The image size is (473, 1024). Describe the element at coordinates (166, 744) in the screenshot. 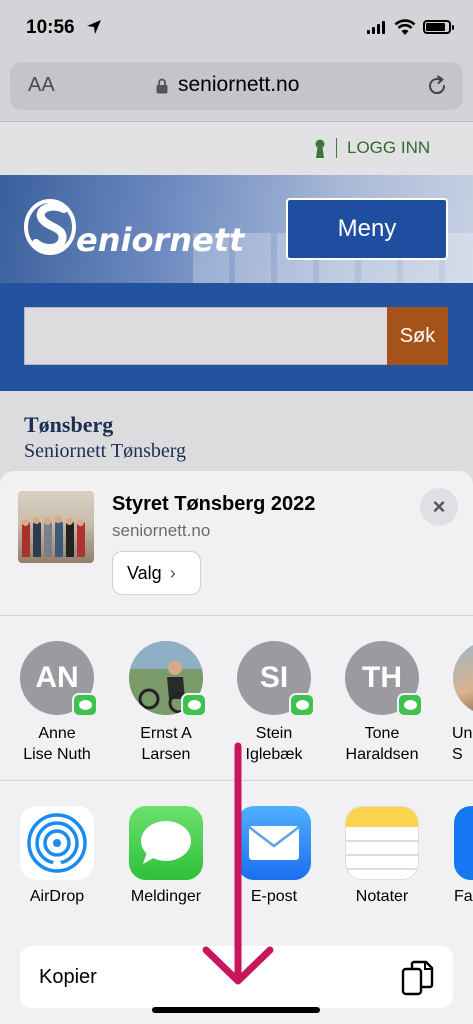

I see `contact-name: Ernst A Larsen` at that location.